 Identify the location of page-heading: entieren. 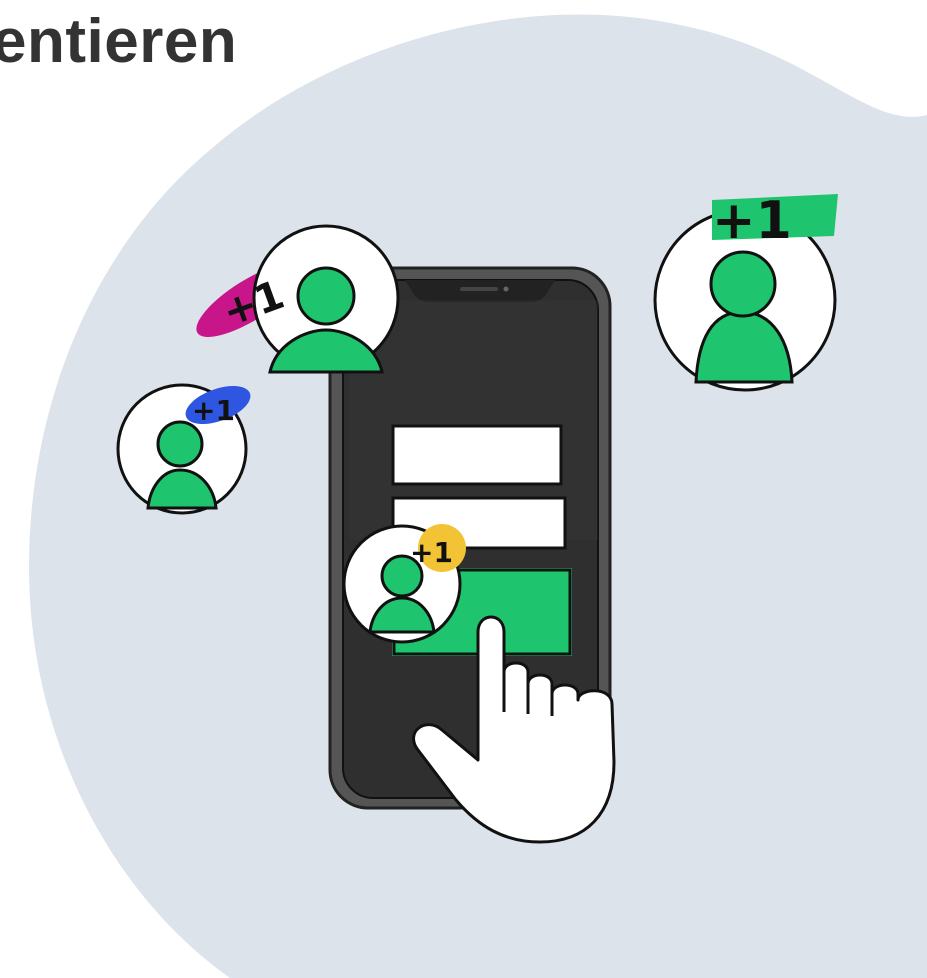
(119, 41).